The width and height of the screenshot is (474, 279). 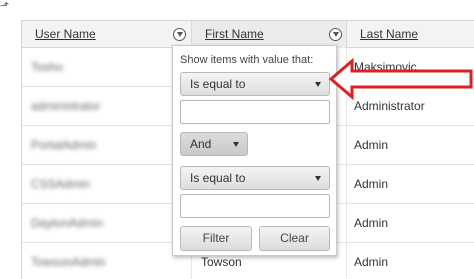 I want to click on user-name-text: PortalAdmin, so click(x=64, y=145).